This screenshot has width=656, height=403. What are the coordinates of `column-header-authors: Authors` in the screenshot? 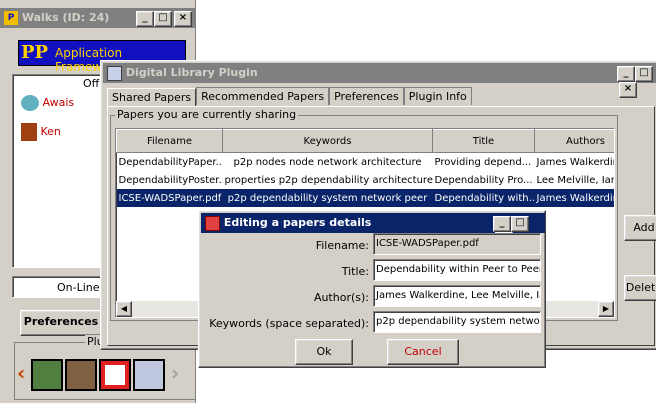 It's located at (574, 141).